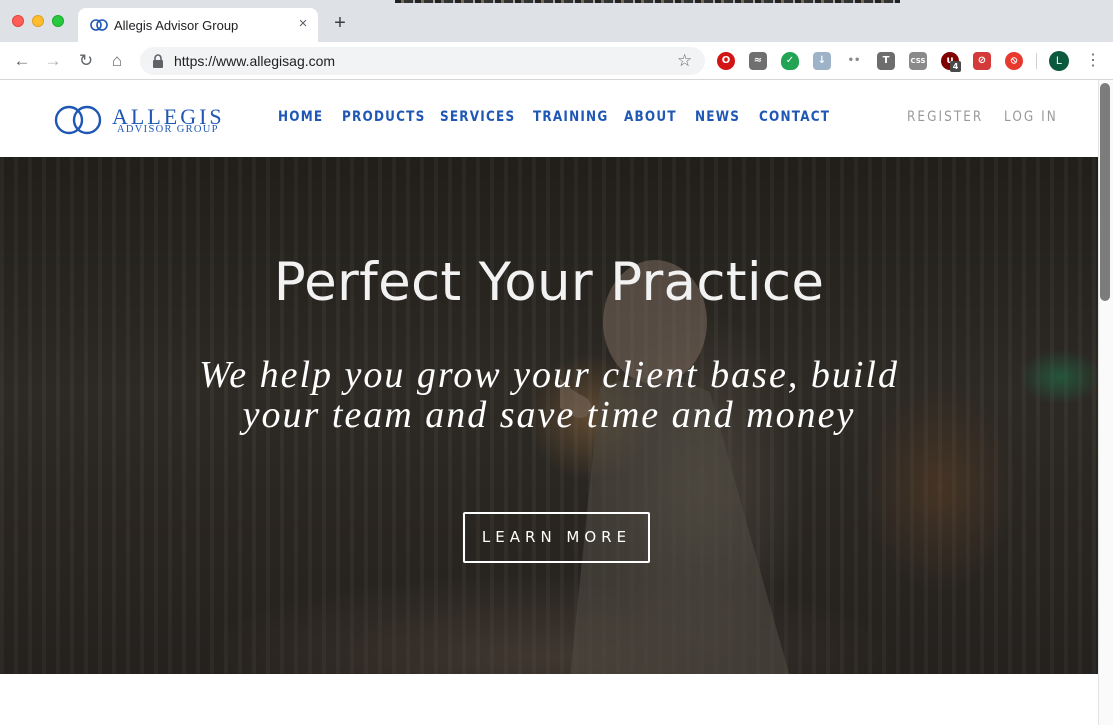 The image size is (1113, 725). Describe the element at coordinates (78, 120) in the screenshot. I see `interlocking-rings-icon` at that location.